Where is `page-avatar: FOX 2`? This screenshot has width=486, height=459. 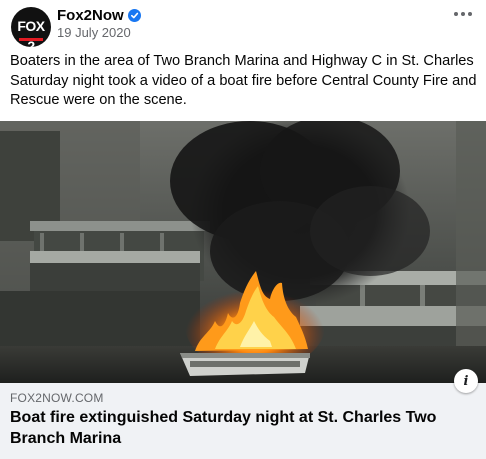
page-avatar: FOX 2 is located at coordinates (31, 27).